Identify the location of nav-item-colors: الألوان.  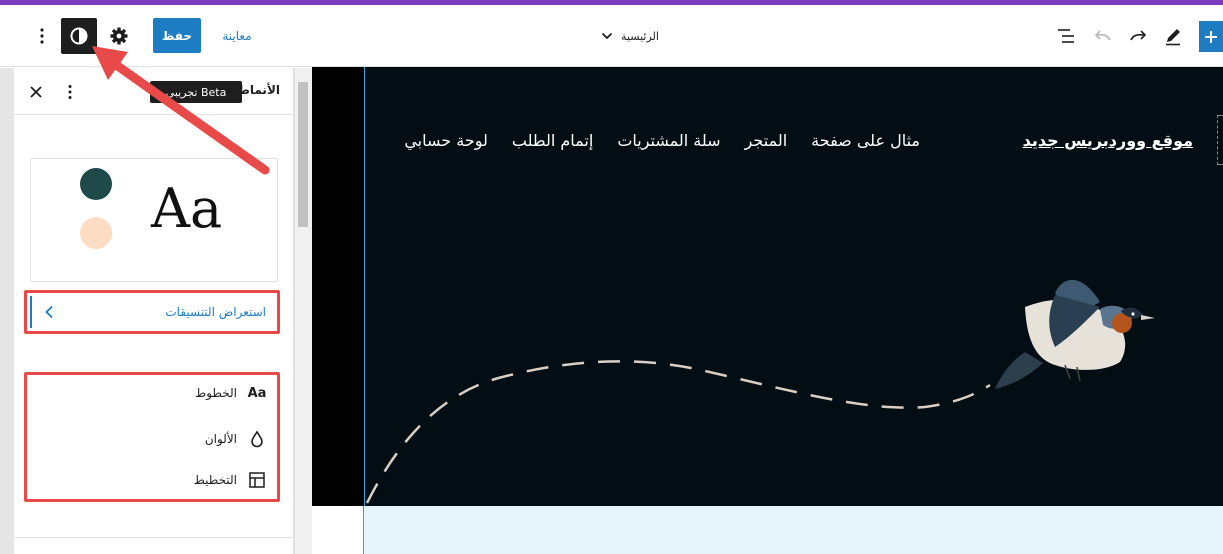
(152, 439).